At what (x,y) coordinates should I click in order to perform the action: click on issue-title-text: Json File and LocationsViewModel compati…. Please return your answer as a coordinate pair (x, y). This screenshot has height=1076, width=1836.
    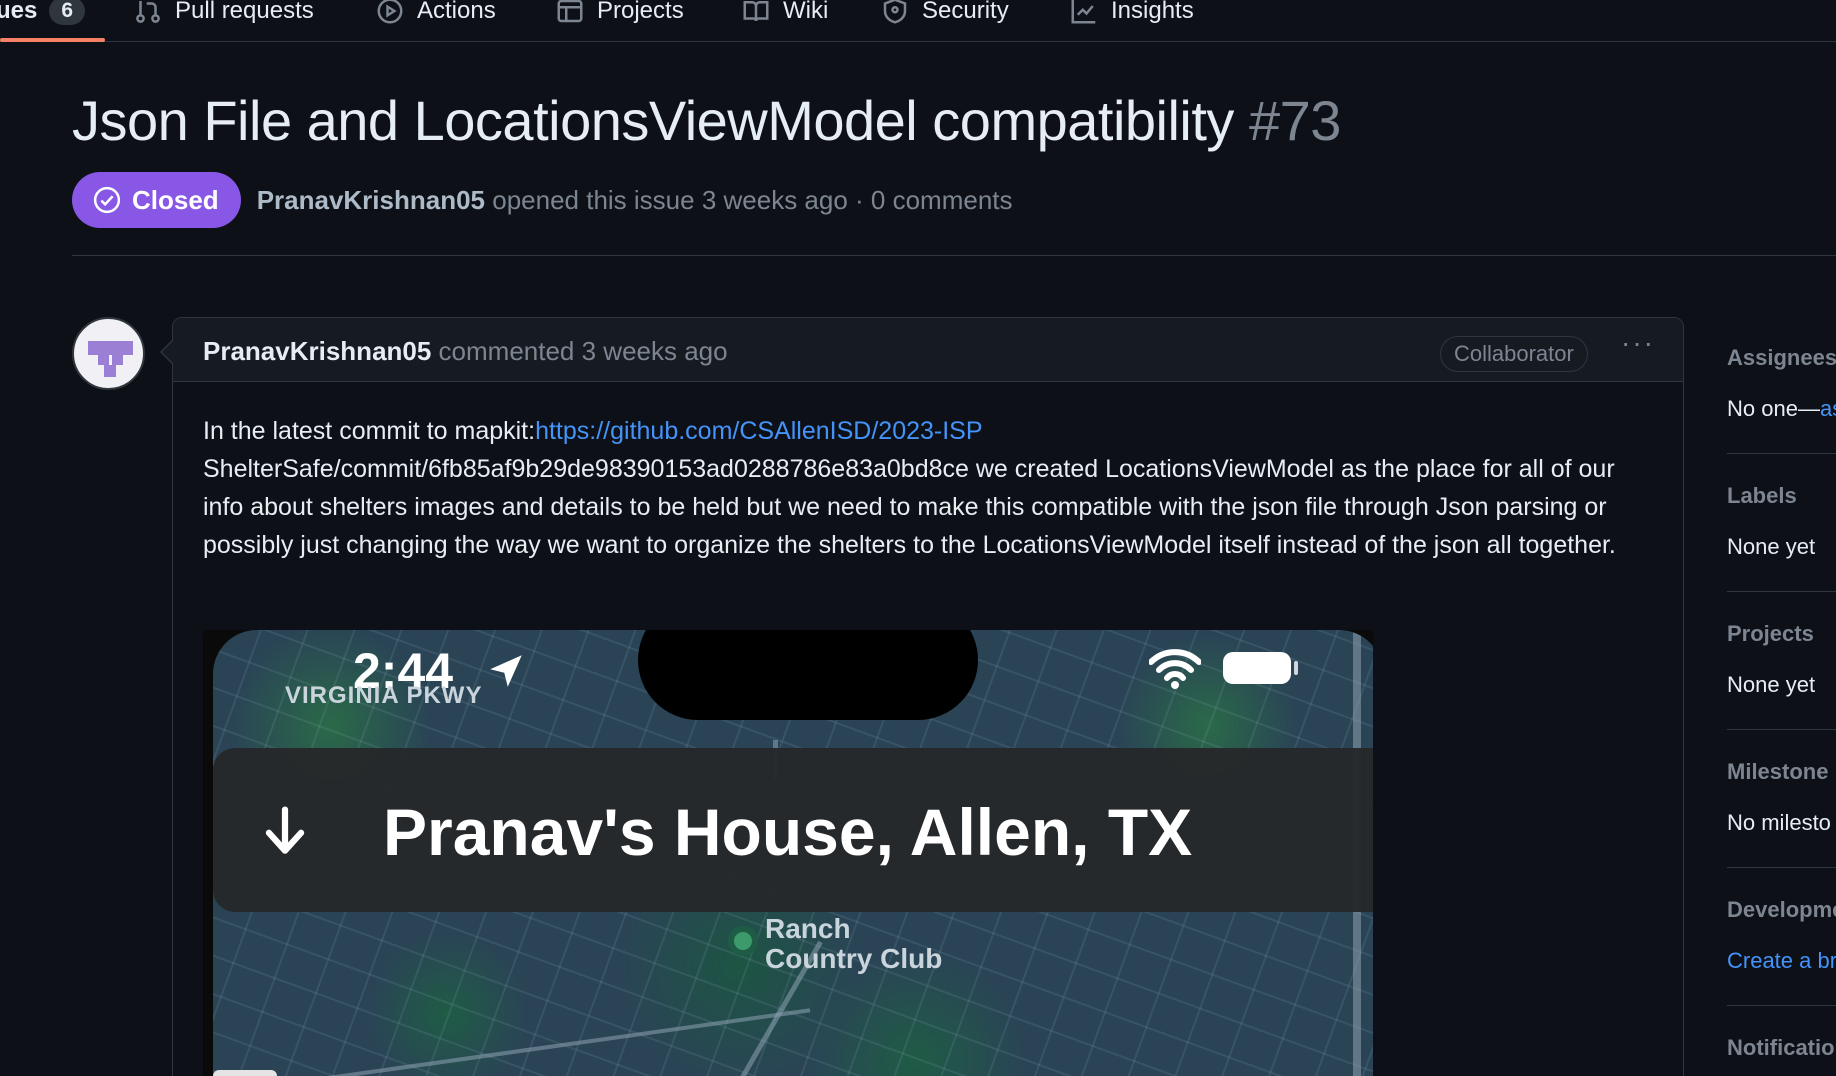
    Looking at the image, I should click on (653, 120).